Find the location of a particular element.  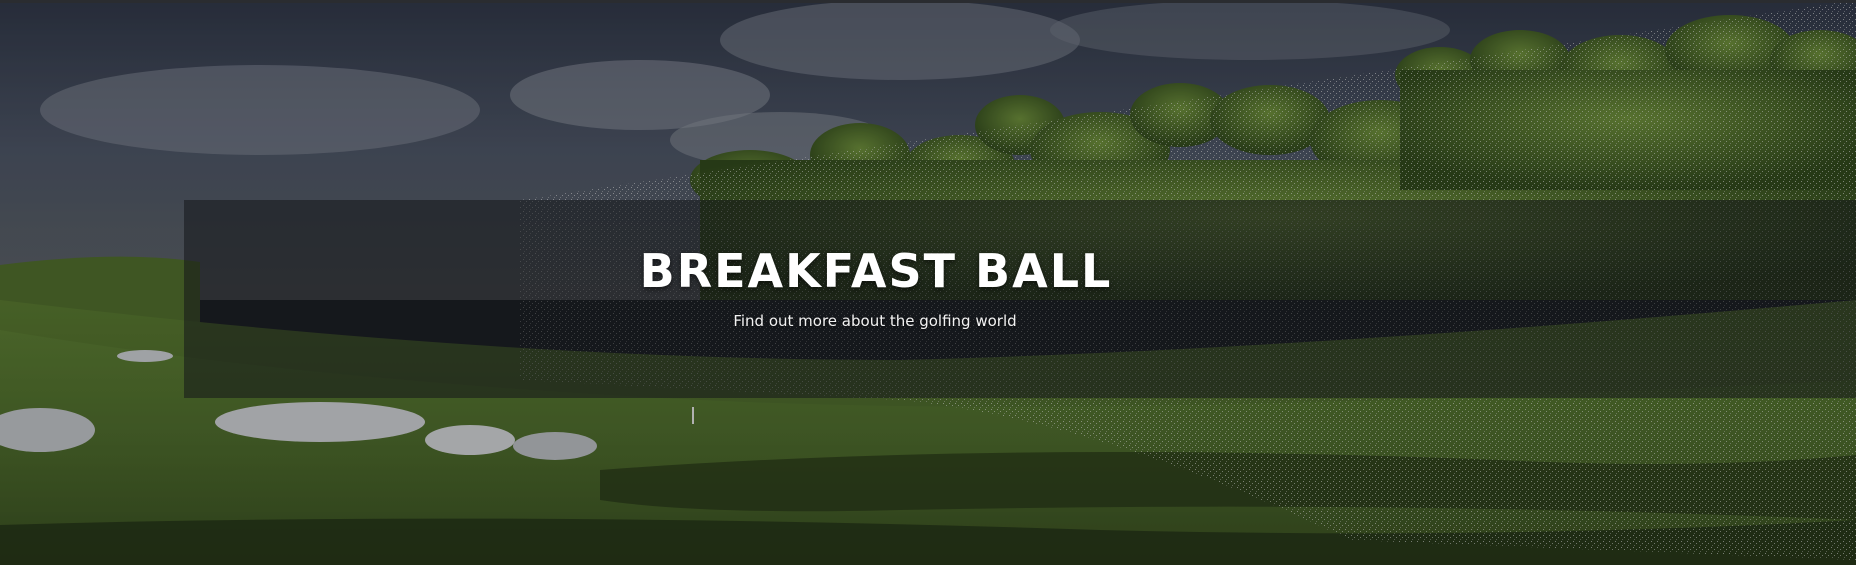

hero-title: BREAKFAST BALL is located at coordinates (876, 271).